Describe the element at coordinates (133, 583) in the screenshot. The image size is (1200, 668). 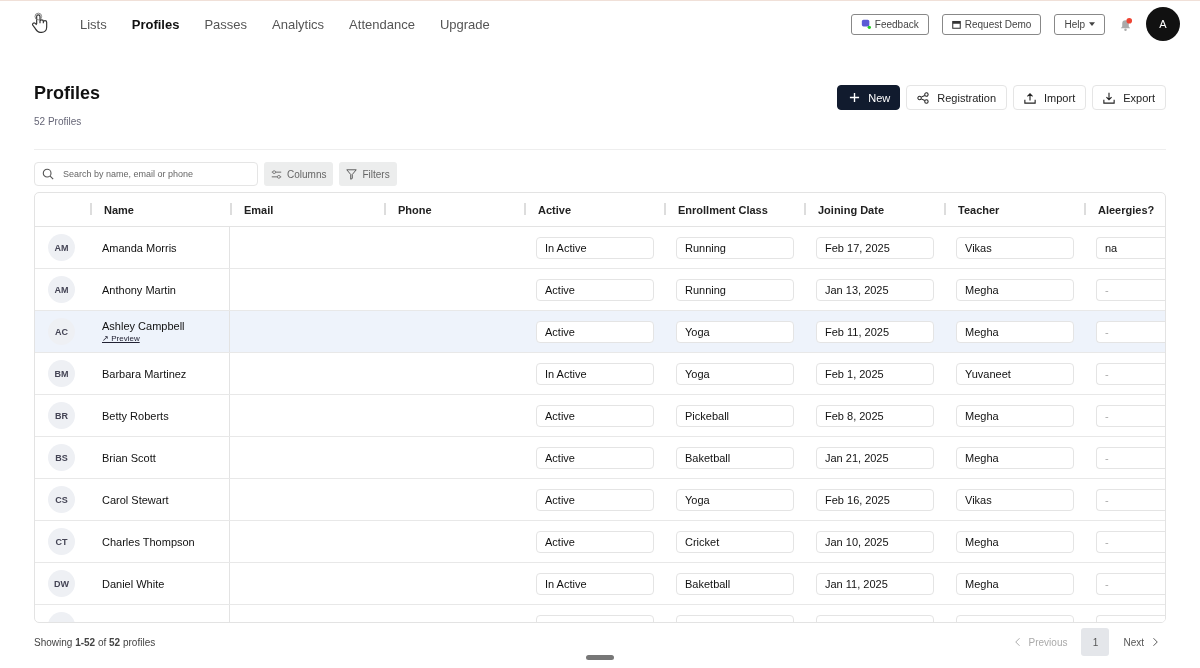
I see `profile-name: Daniel White` at that location.